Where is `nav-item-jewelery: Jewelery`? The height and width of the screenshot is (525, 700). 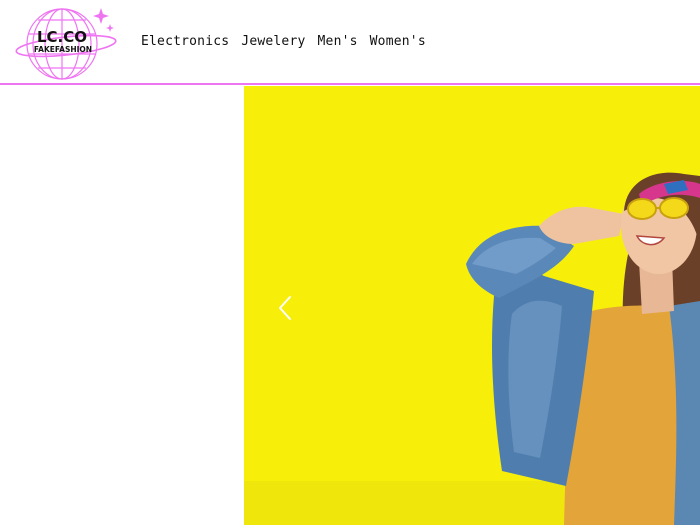 nav-item-jewelery: Jewelery is located at coordinates (273, 42).